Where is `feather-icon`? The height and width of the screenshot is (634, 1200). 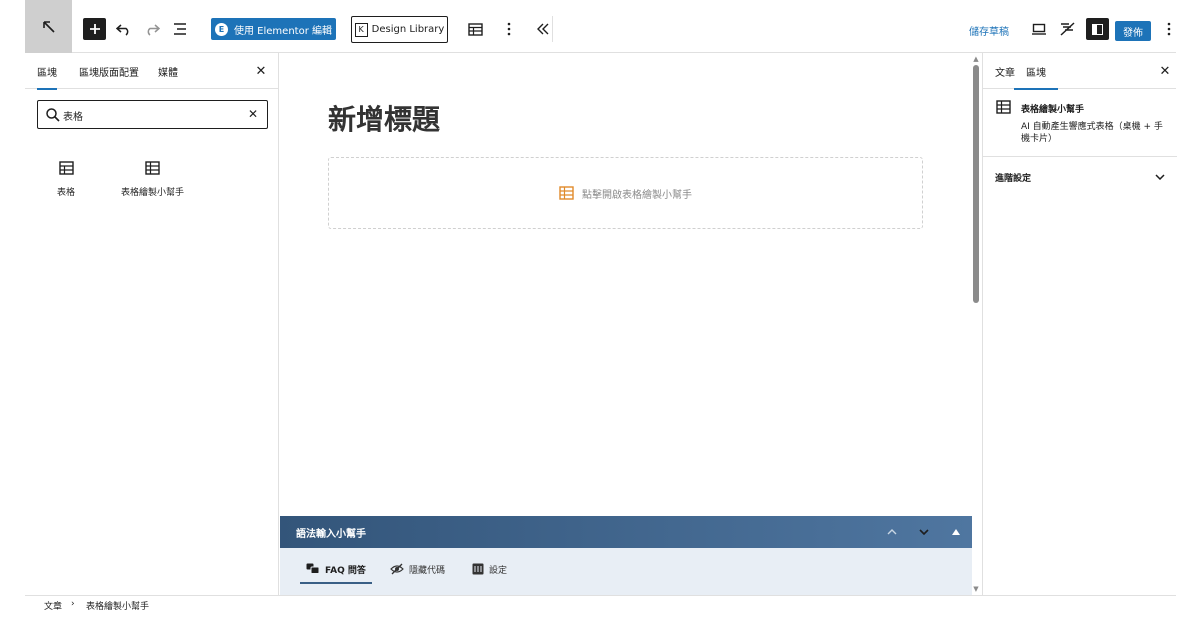 feather-icon is located at coordinates (1067, 29).